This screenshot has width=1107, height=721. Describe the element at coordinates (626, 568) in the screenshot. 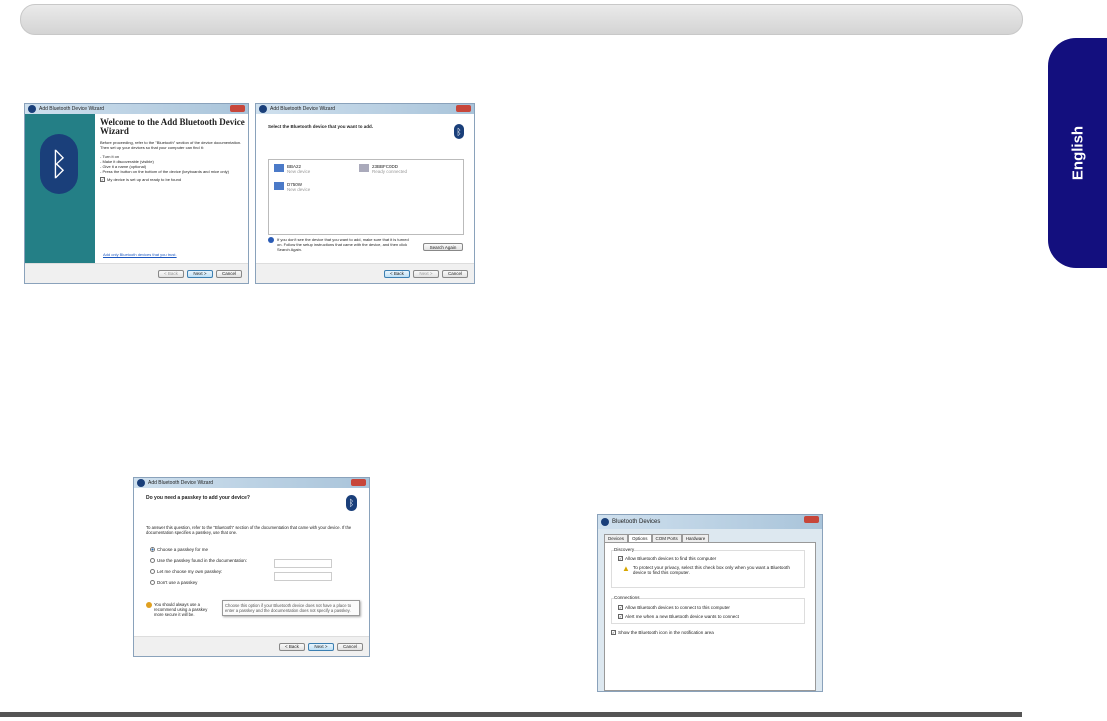

I see `warning-icon: ▲` at that location.